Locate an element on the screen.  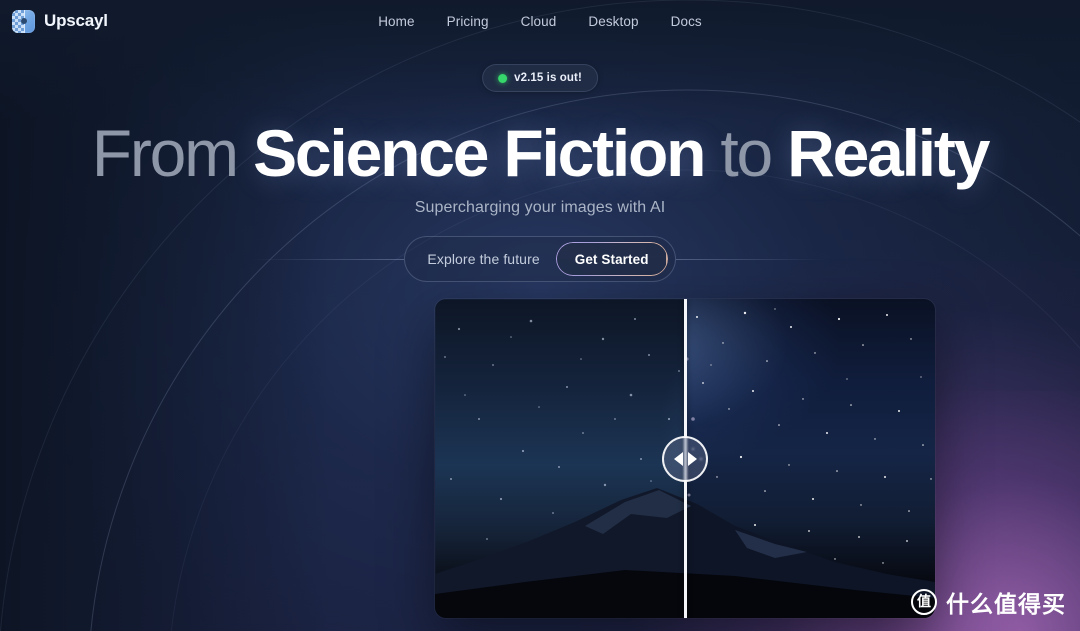
nav-item-desktop: Desktop is located at coordinates (613, 21).